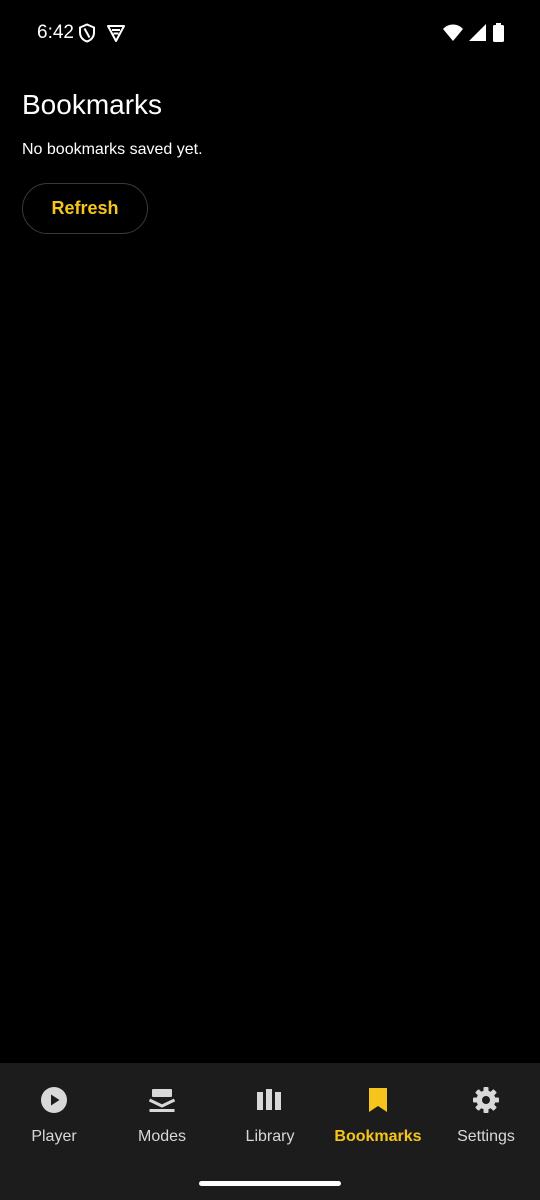 The height and width of the screenshot is (1200, 540). What do you see at coordinates (270, 1136) in the screenshot?
I see `nav-label-library: Library` at bounding box center [270, 1136].